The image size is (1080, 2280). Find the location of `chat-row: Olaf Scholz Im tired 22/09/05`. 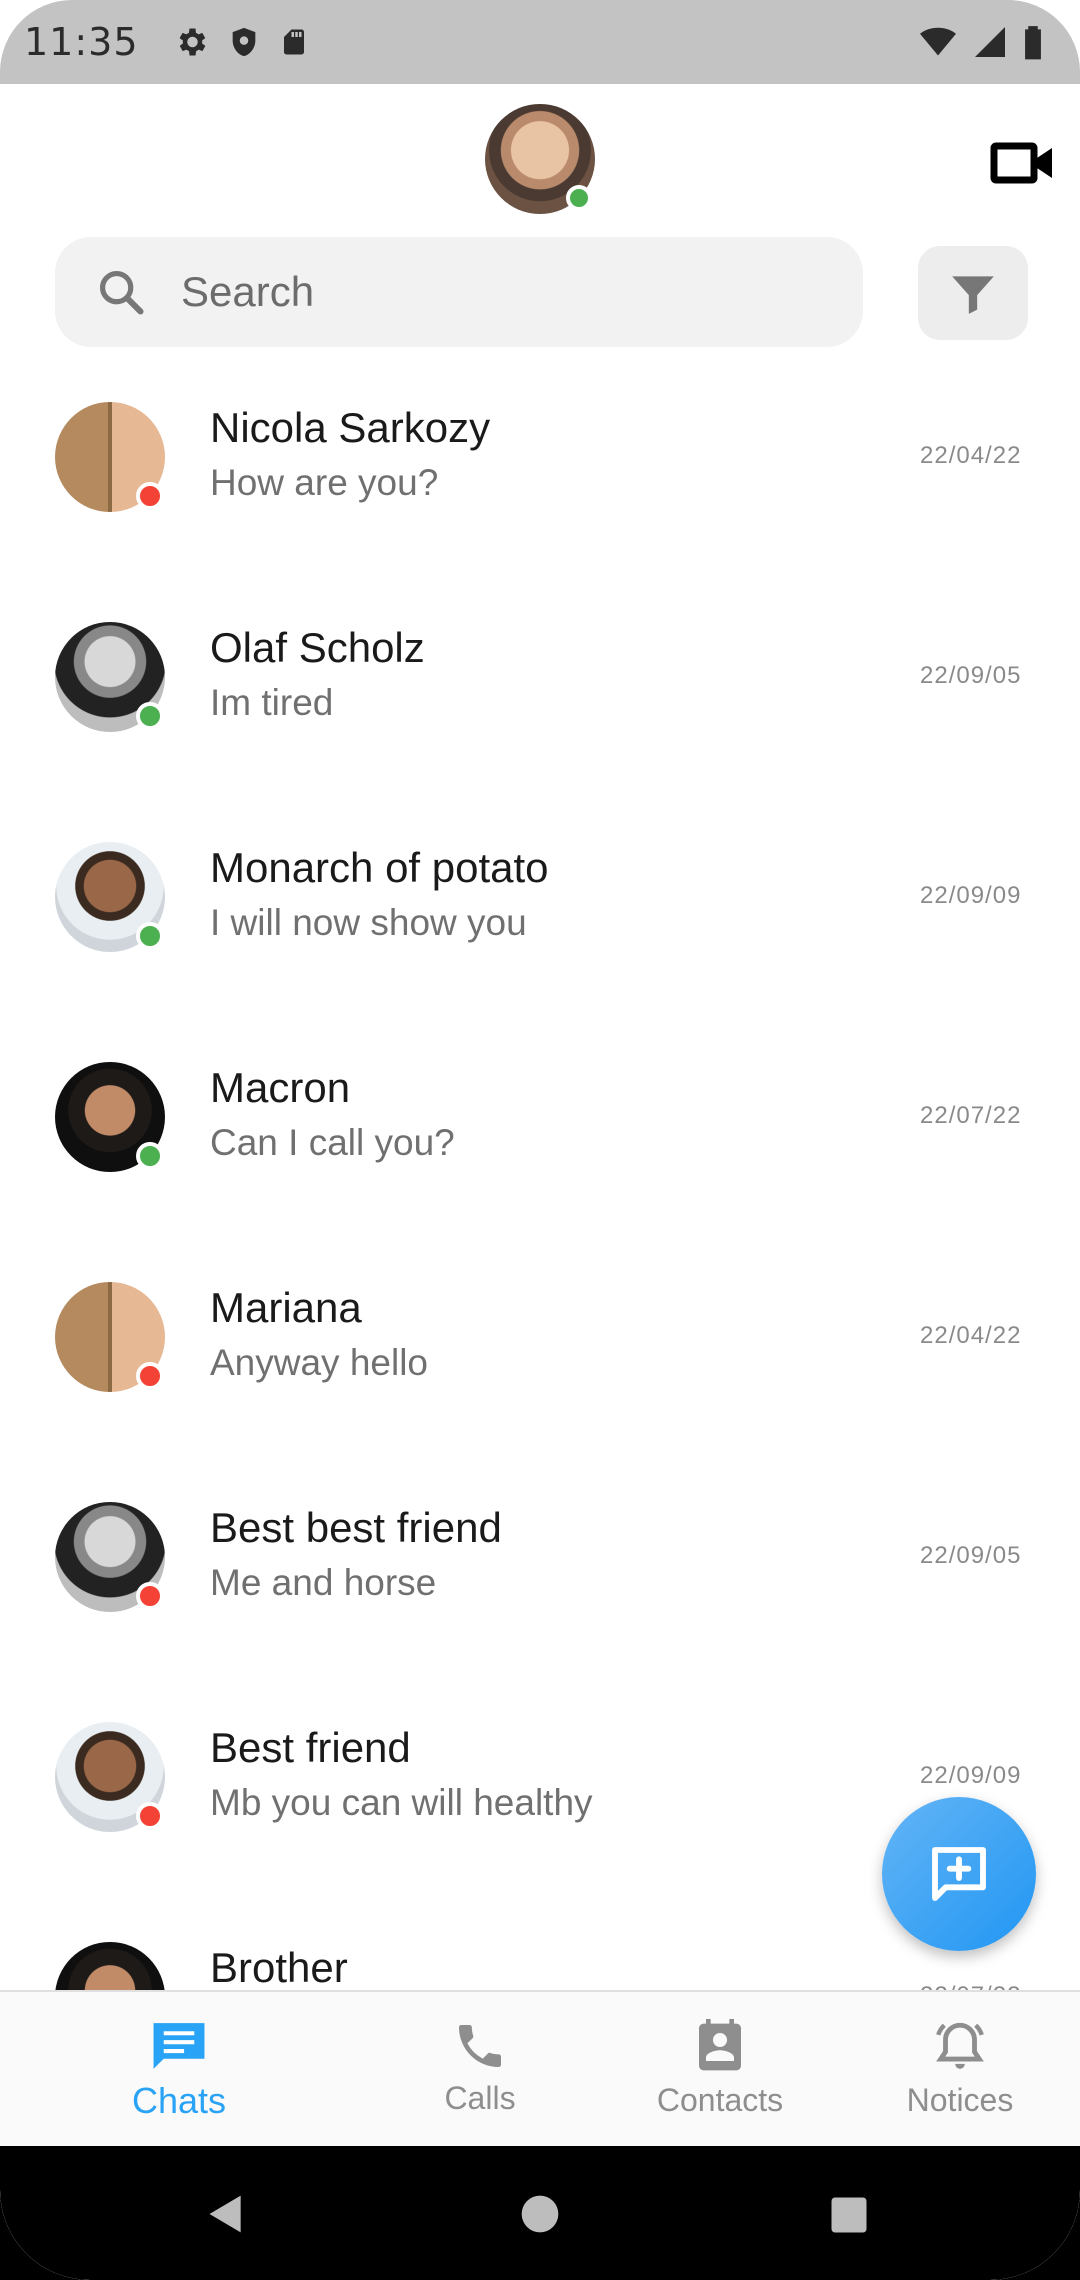

chat-row: Olaf Scholz Im tired 22/09/05 is located at coordinates (540, 706).